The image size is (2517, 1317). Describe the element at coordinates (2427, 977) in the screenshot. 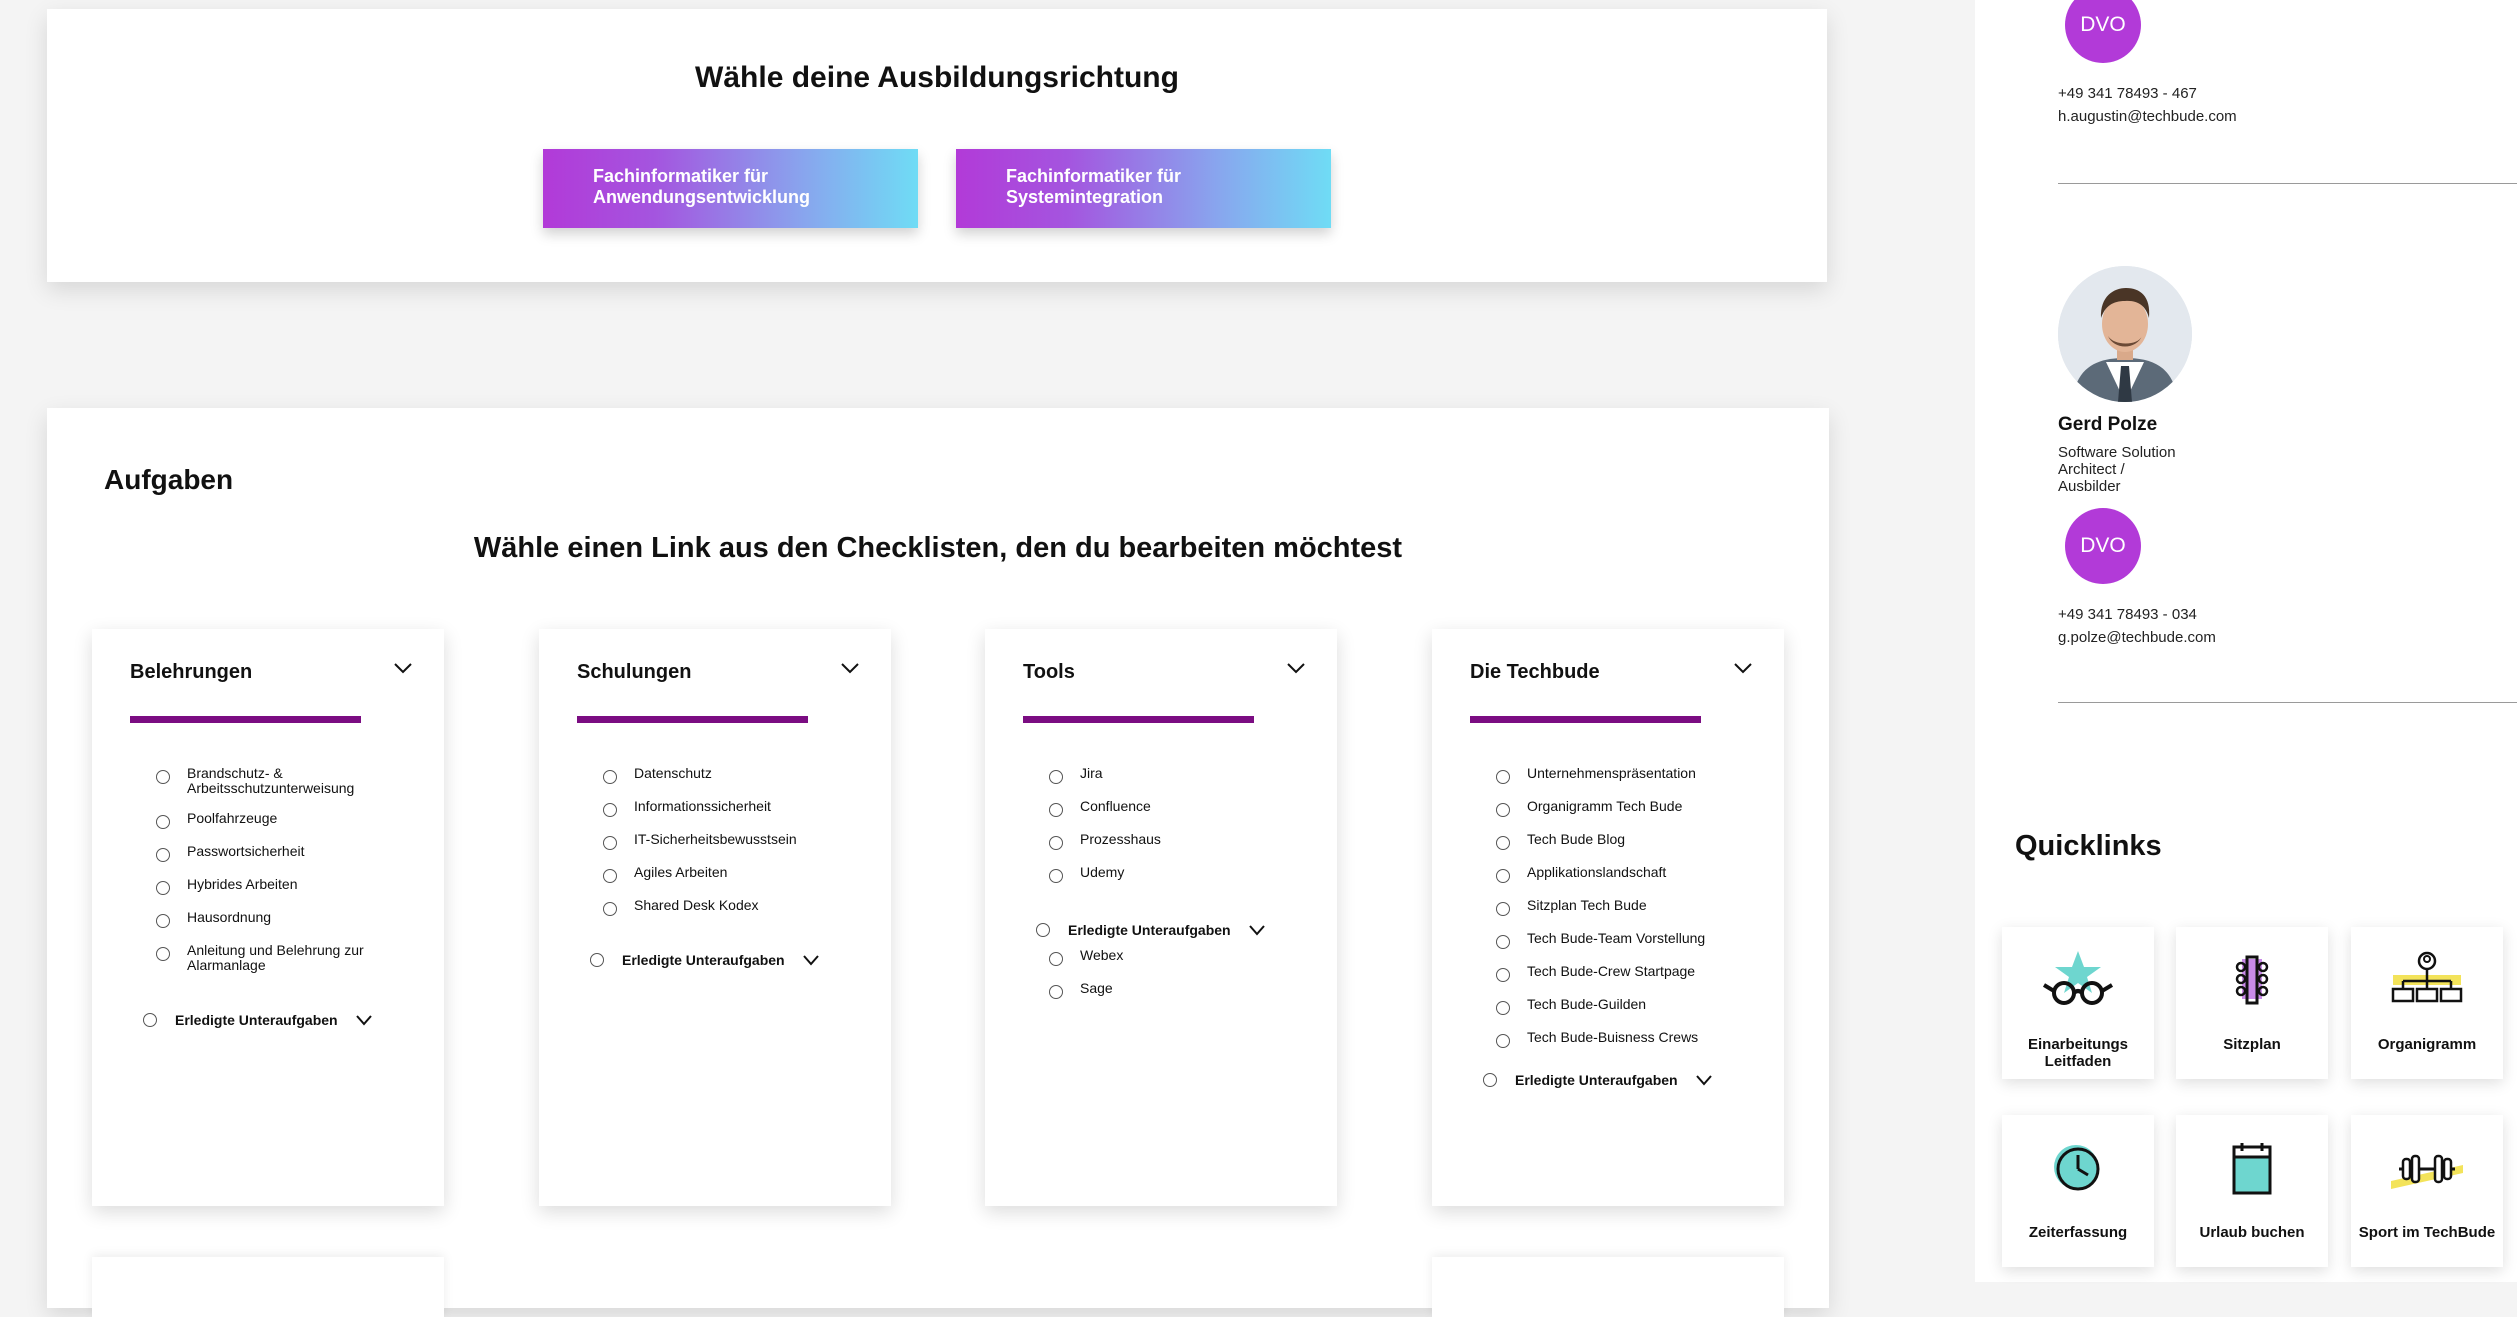

I see `org-chart-icon` at that location.